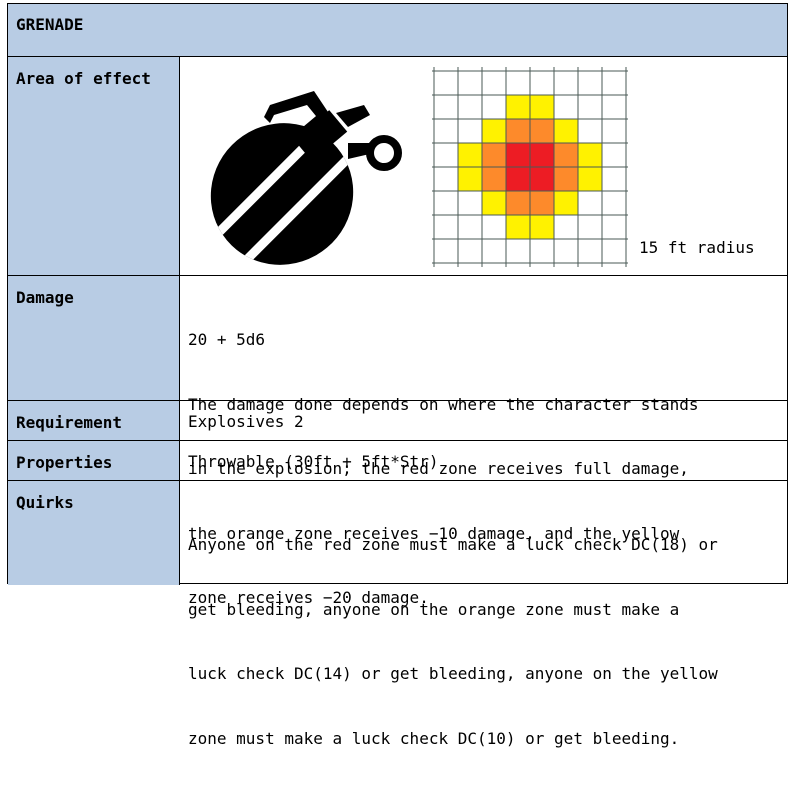 Image resolution: width=793 pixels, height=792 pixels. I want to click on label-cell: Area of effect, so click(94, 166).